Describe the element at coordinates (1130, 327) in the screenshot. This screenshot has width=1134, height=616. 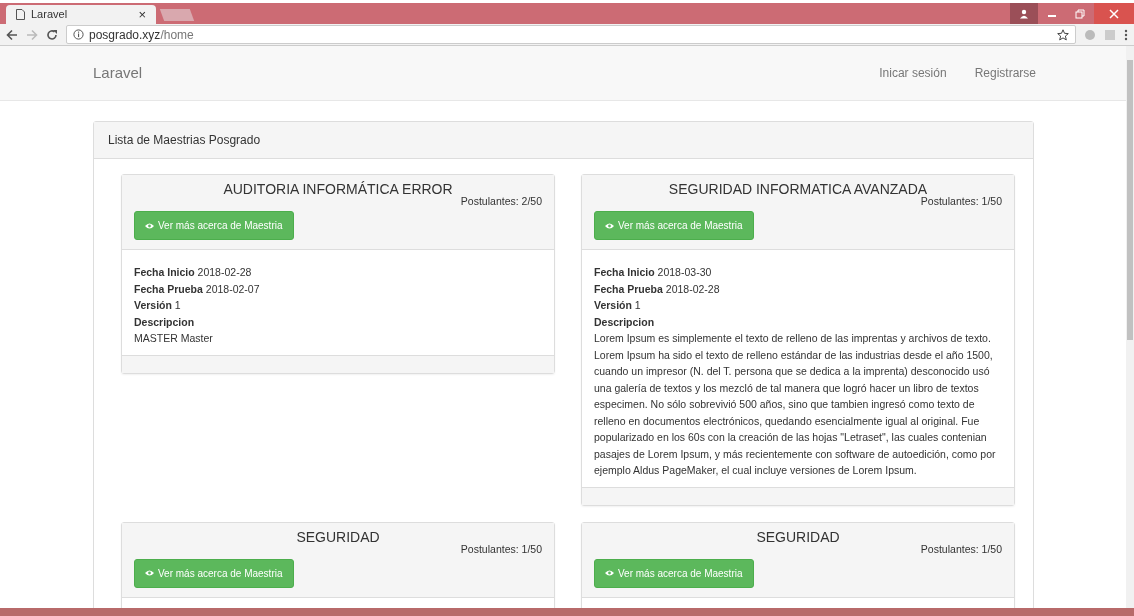
I see `scrollbar` at that location.